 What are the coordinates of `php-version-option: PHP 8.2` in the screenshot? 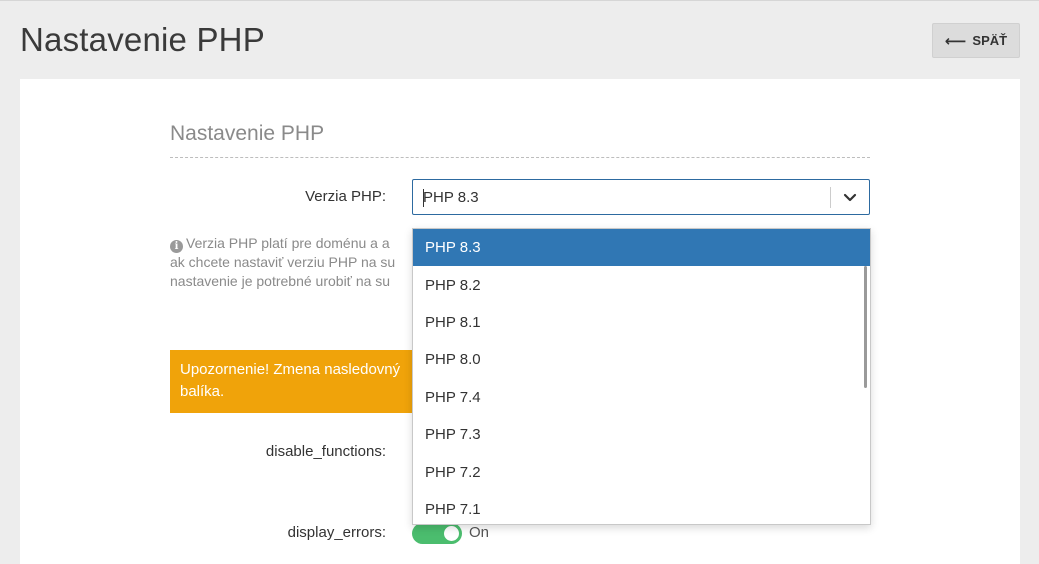 It's located at (641, 284).